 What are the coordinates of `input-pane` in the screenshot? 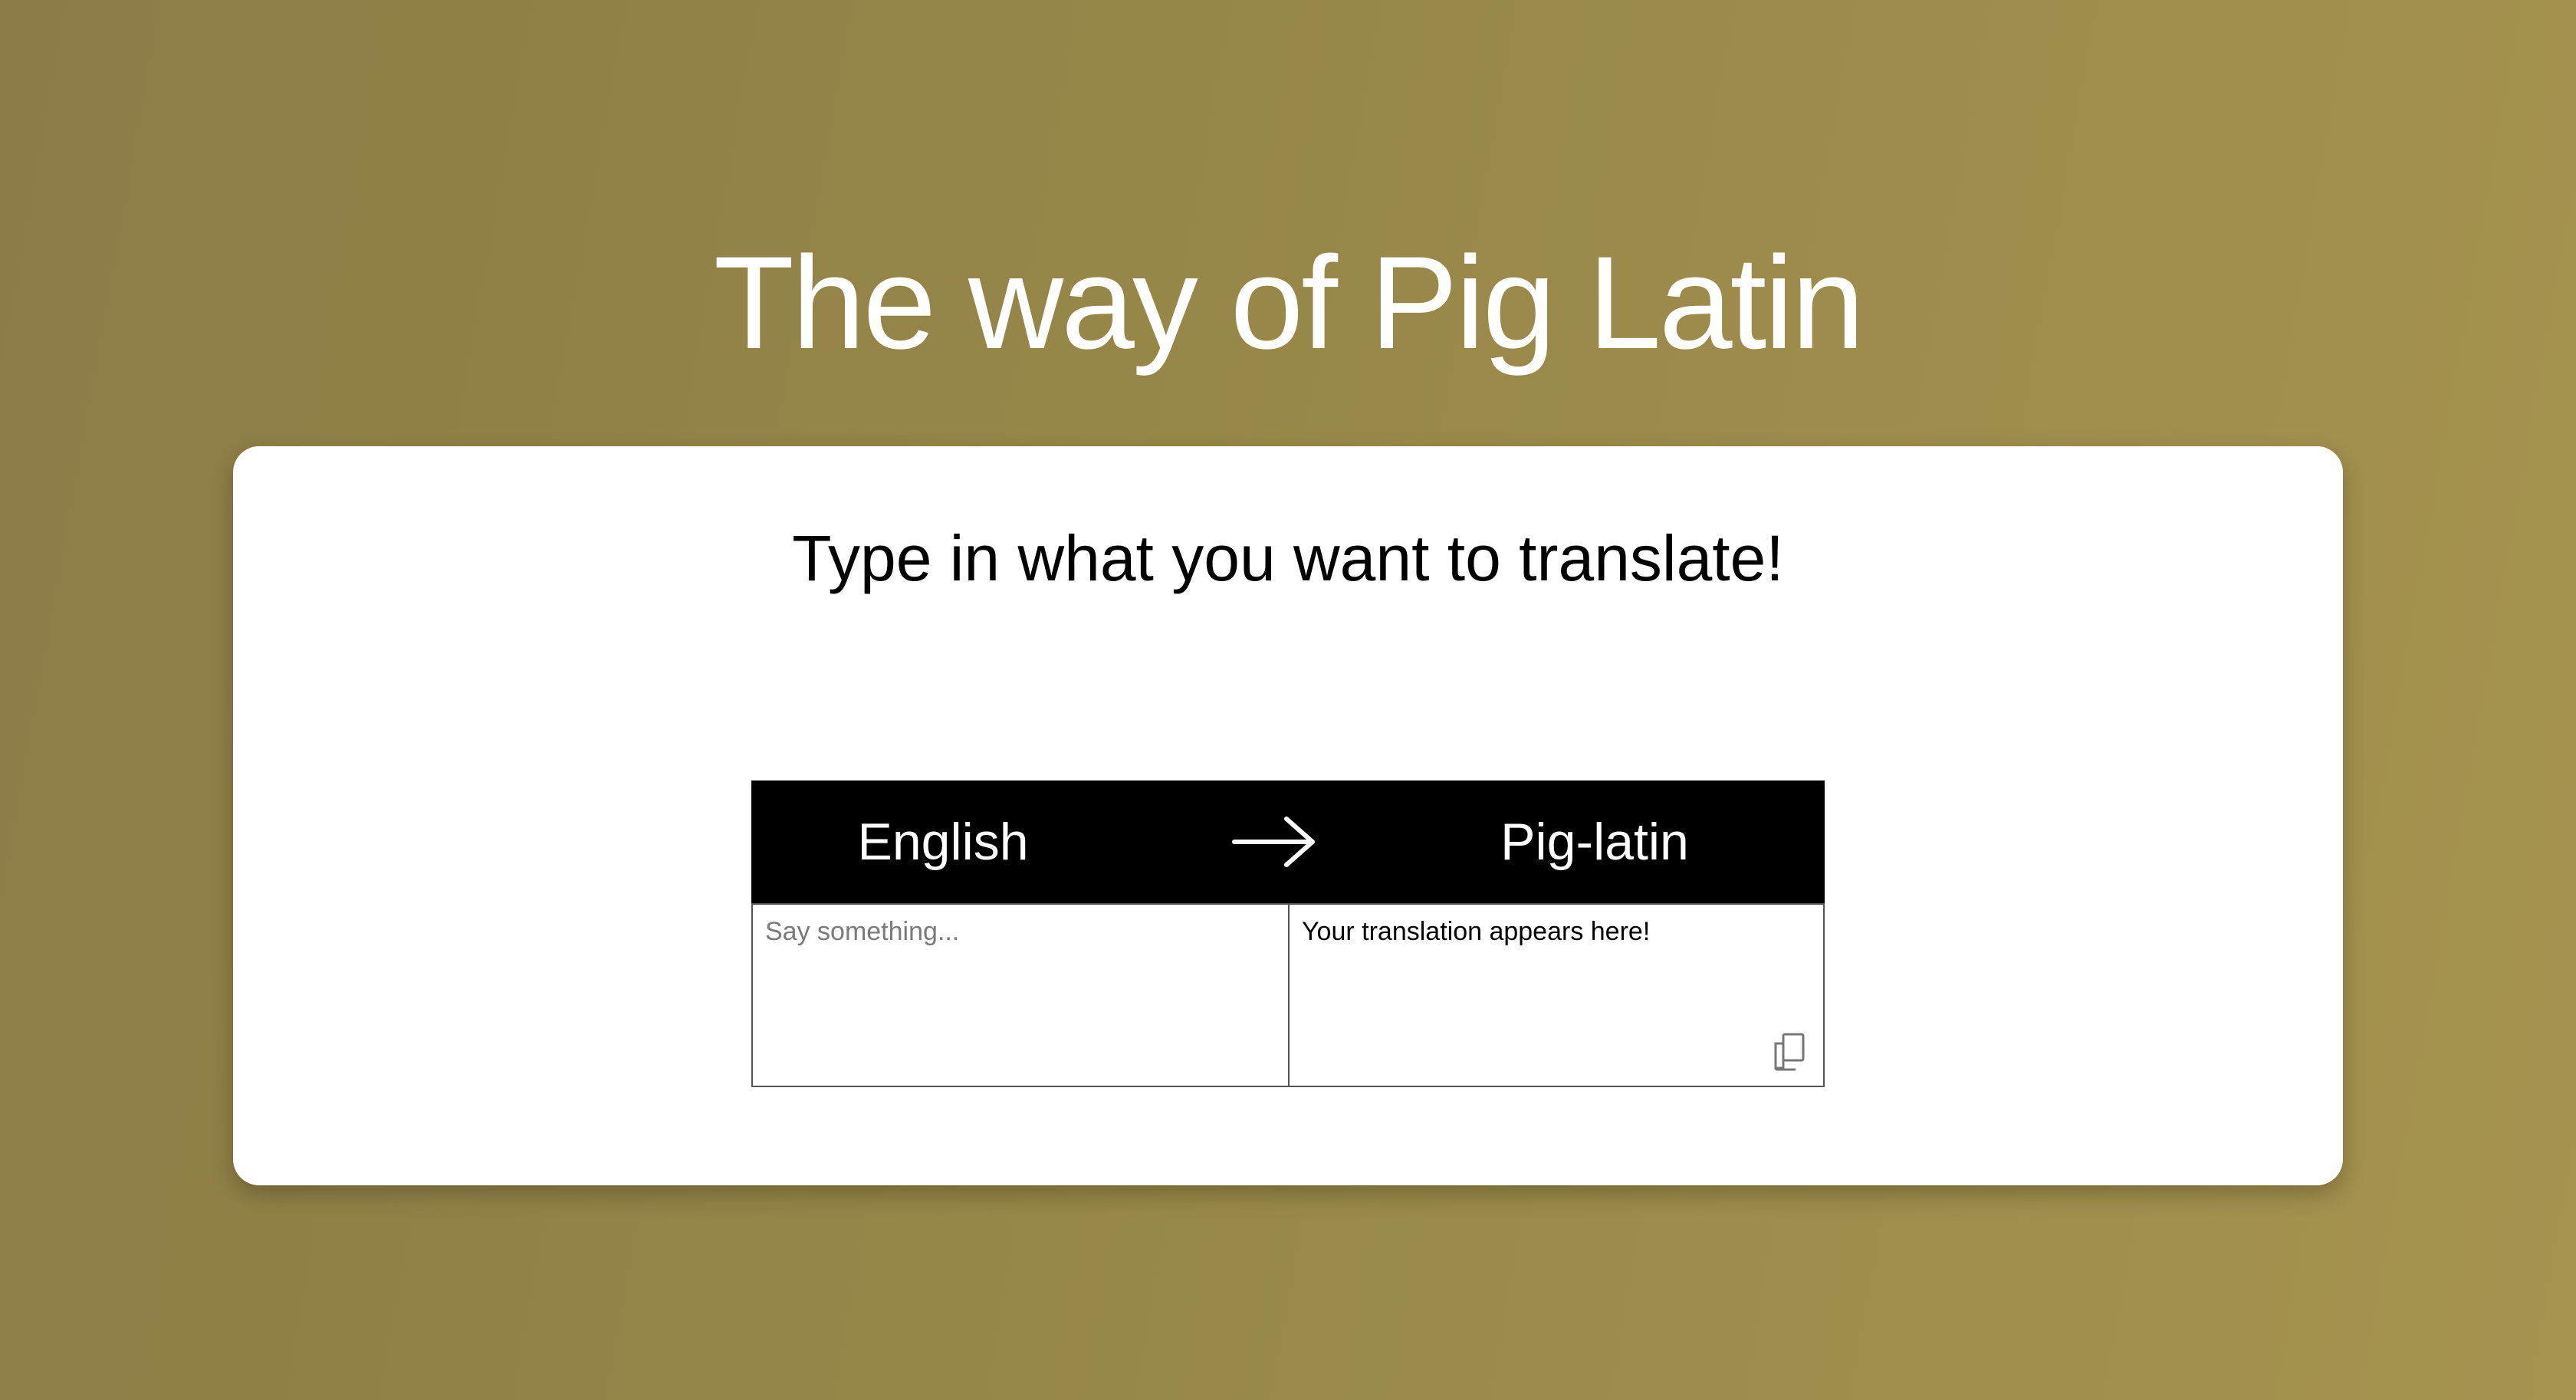 It's located at (1021, 995).